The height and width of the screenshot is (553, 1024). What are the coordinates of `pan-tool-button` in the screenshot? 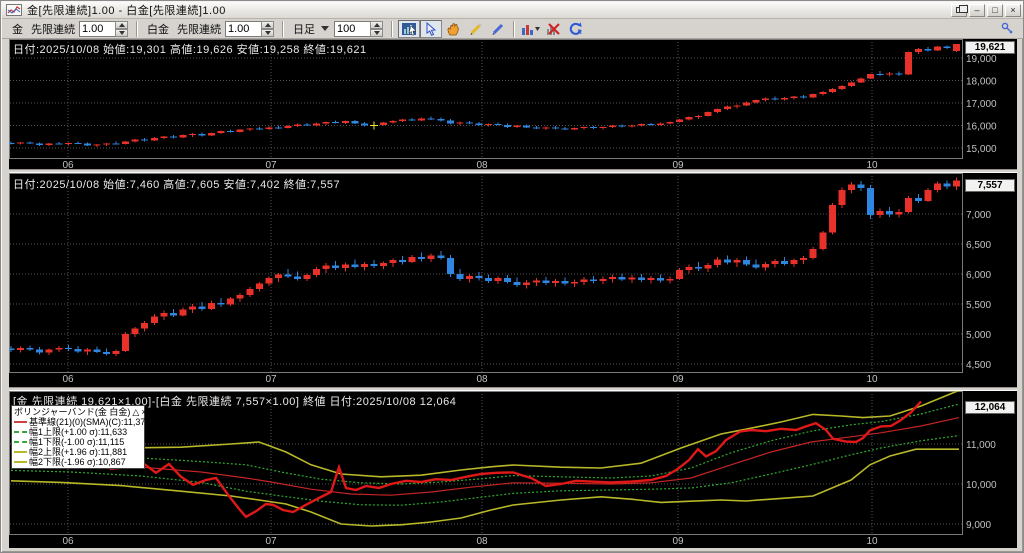 It's located at (453, 29).